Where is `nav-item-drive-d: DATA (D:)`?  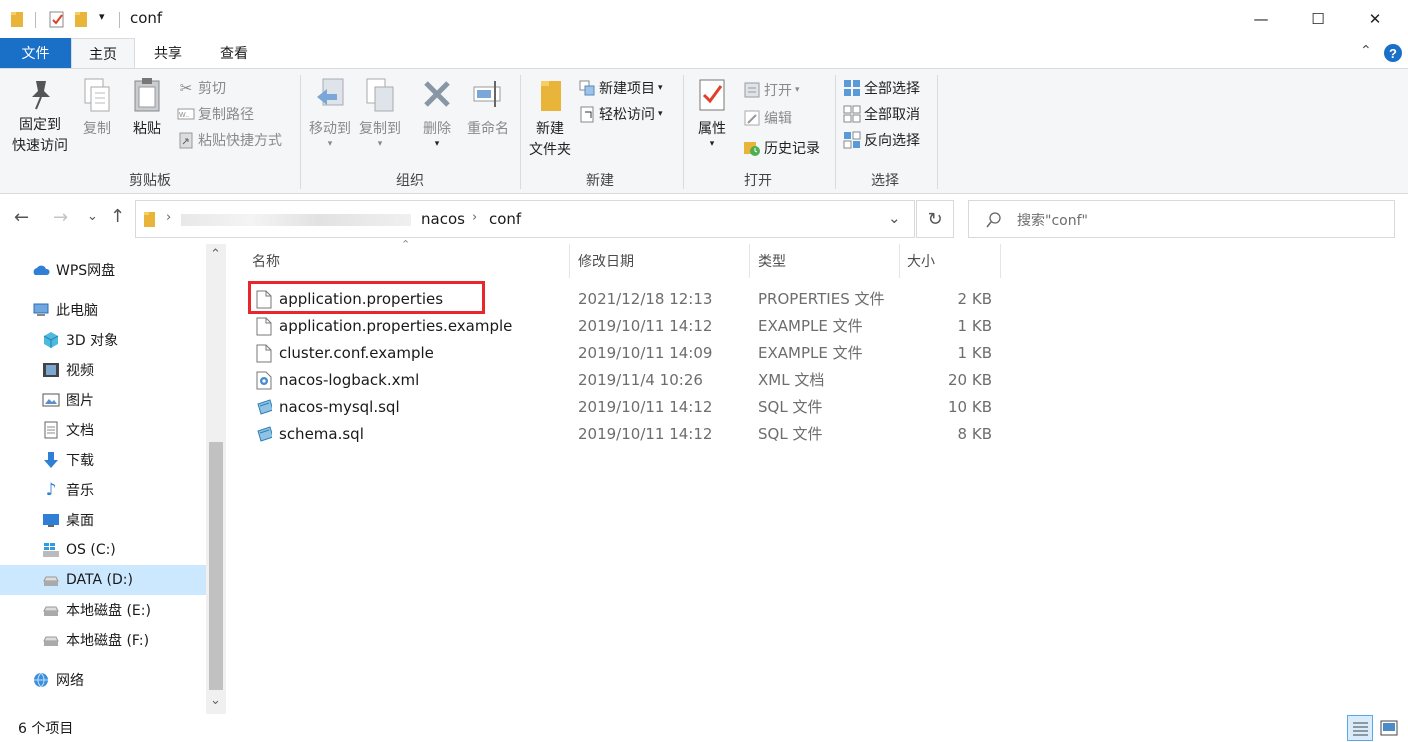 nav-item-drive-d: DATA (D:) is located at coordinates (87, 580).